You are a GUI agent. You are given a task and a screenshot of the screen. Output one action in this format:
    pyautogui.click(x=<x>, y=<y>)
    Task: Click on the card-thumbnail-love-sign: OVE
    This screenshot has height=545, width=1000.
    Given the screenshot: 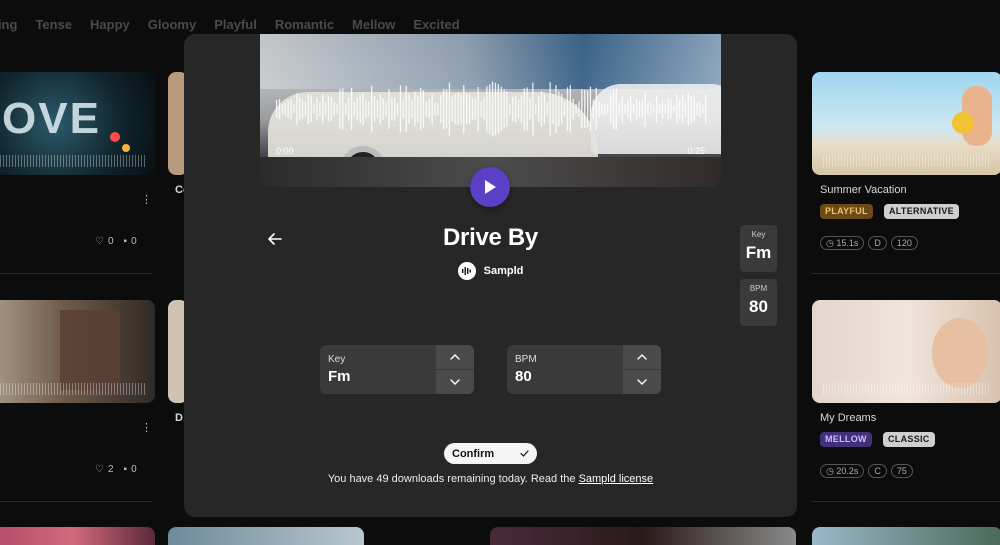 What is the action you would take?
    pyautogui.click(x=77, y=123)
    